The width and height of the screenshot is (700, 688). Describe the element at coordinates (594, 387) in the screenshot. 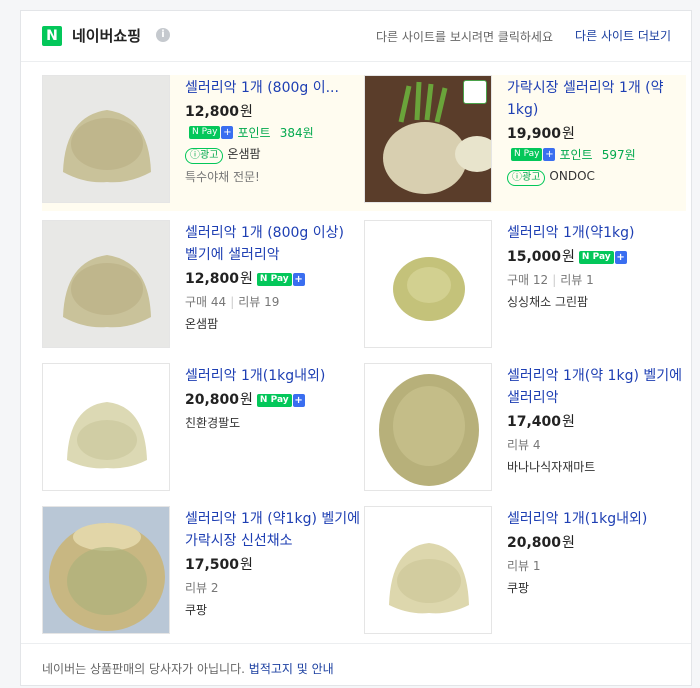

I see `product-name: 셀러리악 1개(약 1kg) 벨기에 샐러리악` at that location.